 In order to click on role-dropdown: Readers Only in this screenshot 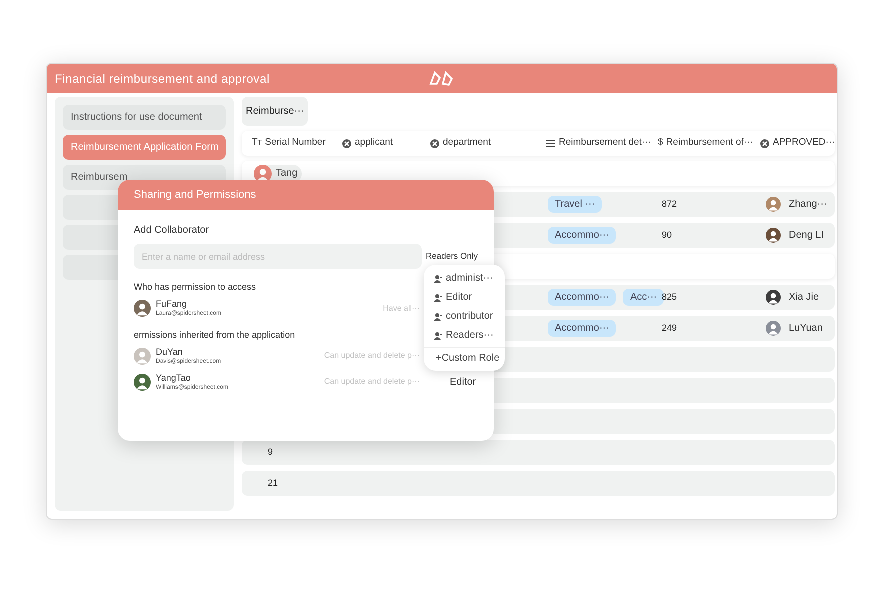, I will do `click(452, 256)`.